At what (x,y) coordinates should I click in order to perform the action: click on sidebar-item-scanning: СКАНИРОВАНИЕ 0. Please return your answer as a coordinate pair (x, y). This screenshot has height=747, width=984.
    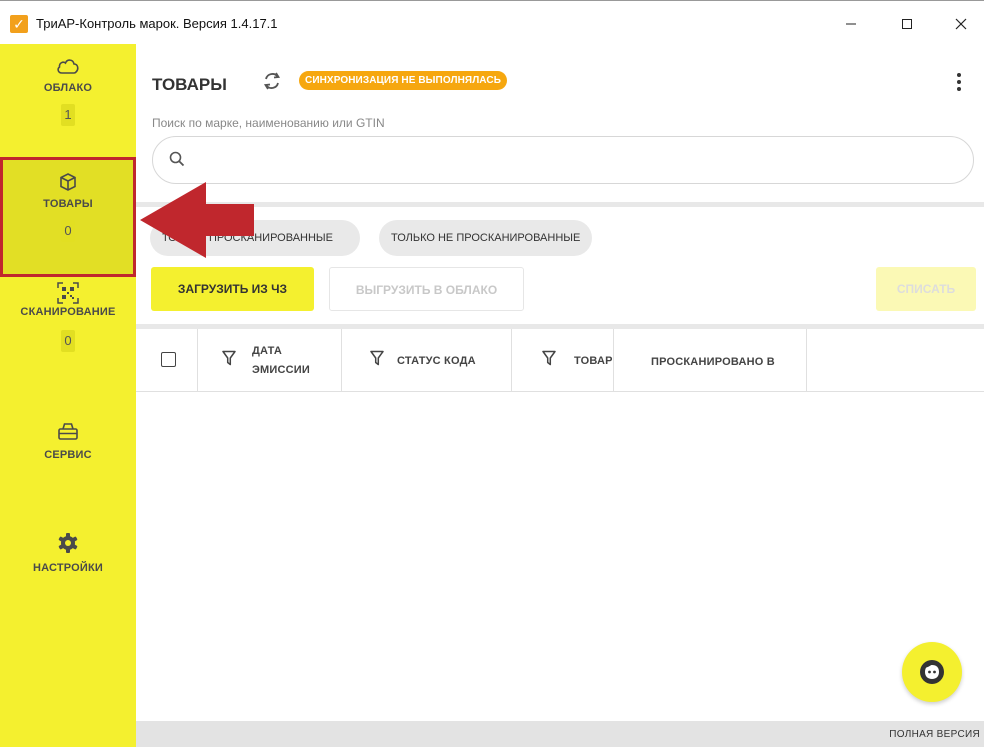
    Looking at the image, I should click on (68, 317).